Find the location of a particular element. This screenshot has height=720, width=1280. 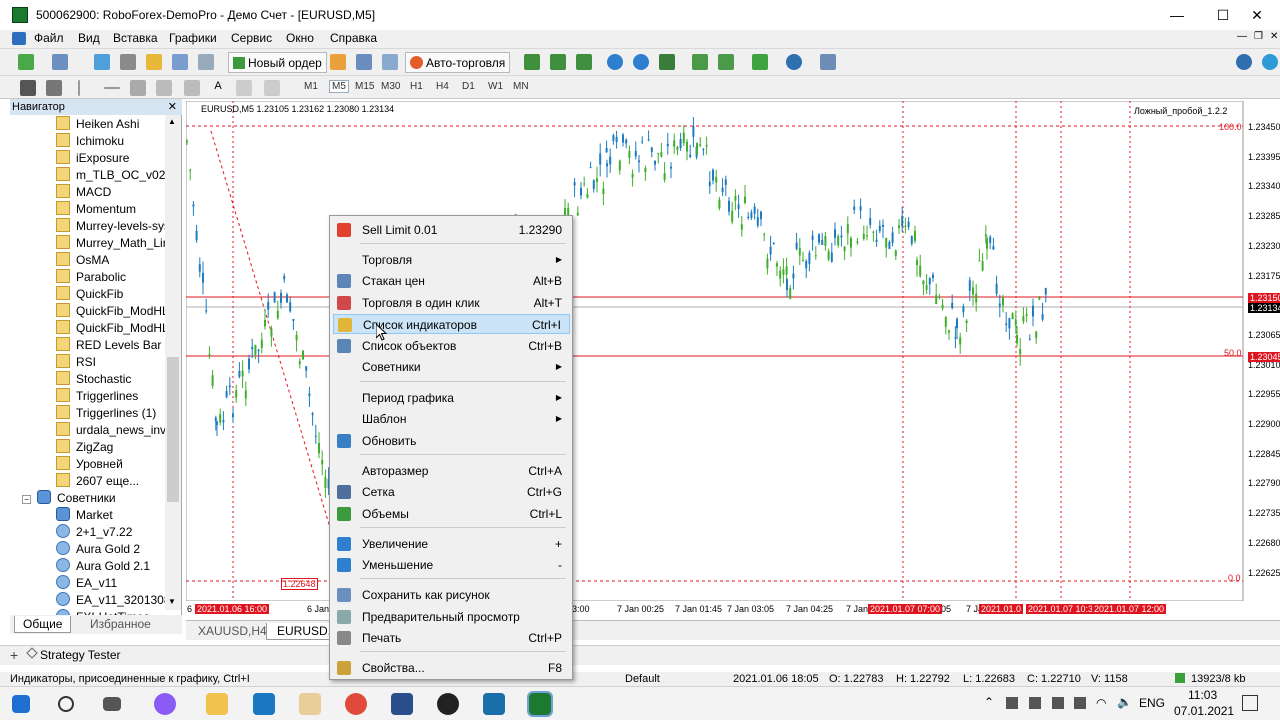

line-chart-icon is located at coordinates (584, 62).